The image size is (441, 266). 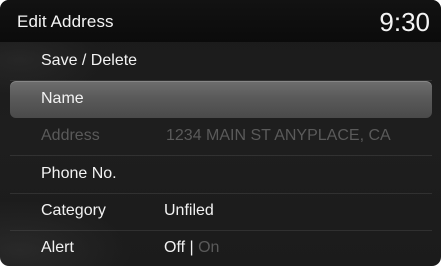 What do you see at coordinates (221, 99) in the screenshot?
I see `menu-item-name: Name` at bounding box center [221, 99].